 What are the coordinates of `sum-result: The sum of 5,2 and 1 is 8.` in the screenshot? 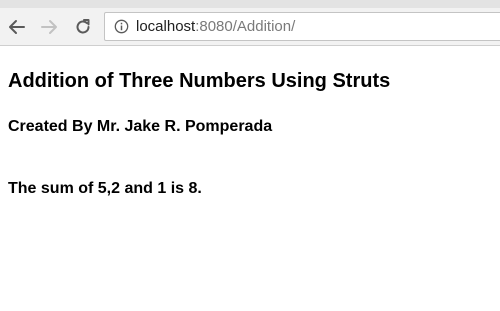 It's located at (105, 188).